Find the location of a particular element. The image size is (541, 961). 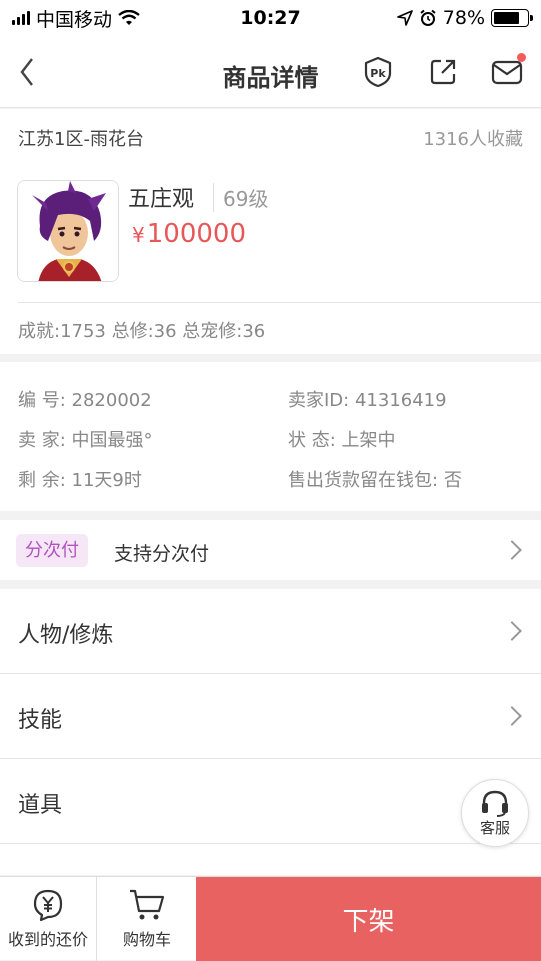

price-currency: ¥ is located at coordinates (138, 235).